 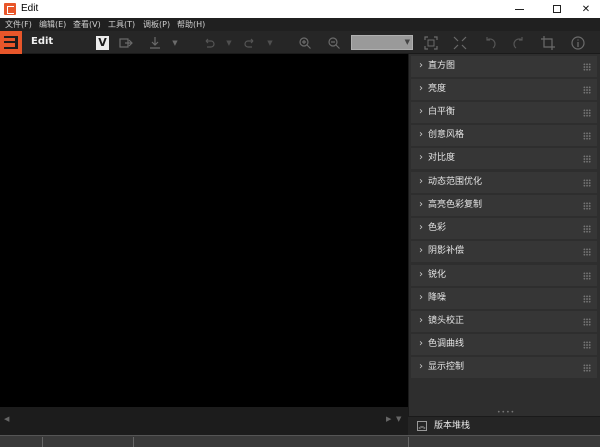 What do you see at coordinates (548, 43) in the screenshot?
I see `crop-icon` at bounding box center [548, 43].